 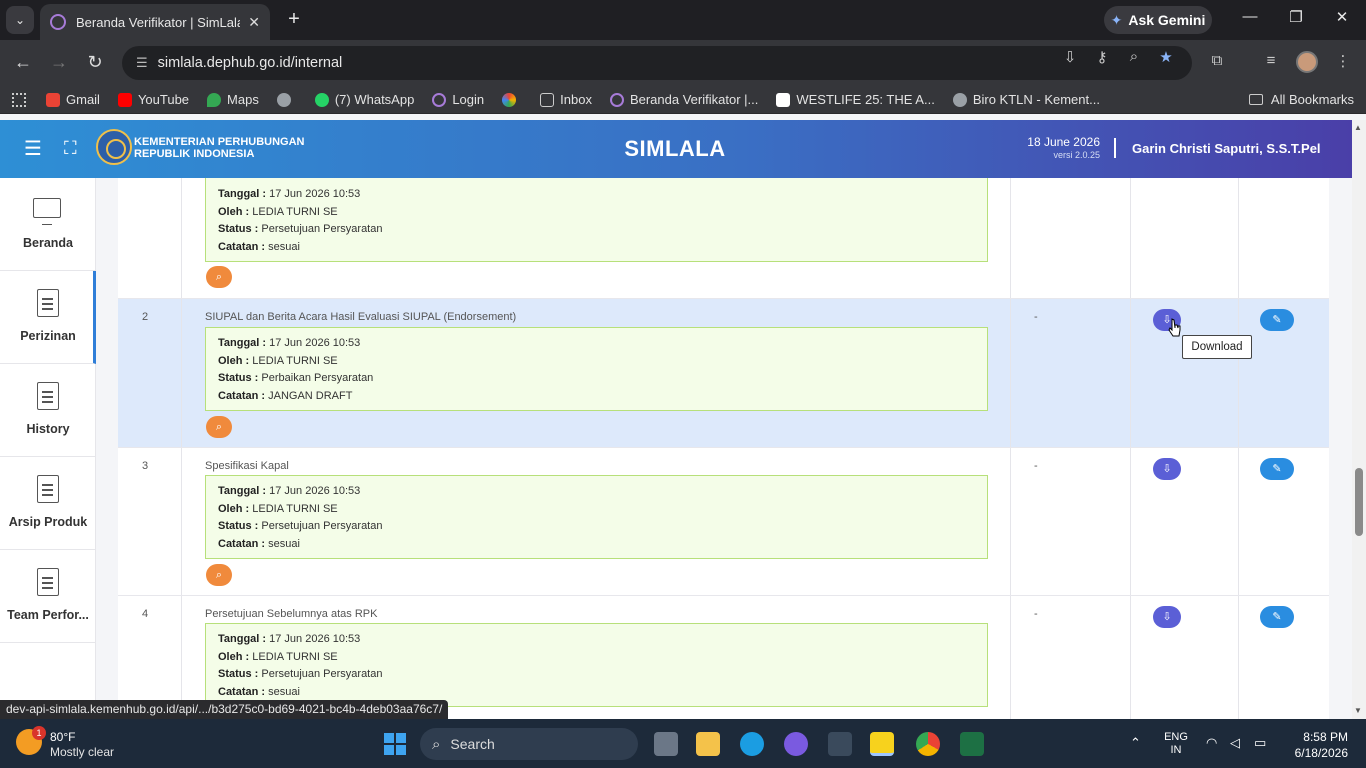 I want to click on volume-icon: ◁, so click(x=1235, y=743).